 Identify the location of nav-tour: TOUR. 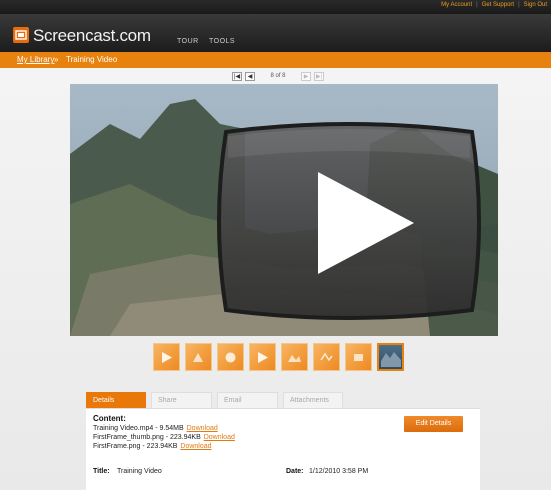
(188, 41).